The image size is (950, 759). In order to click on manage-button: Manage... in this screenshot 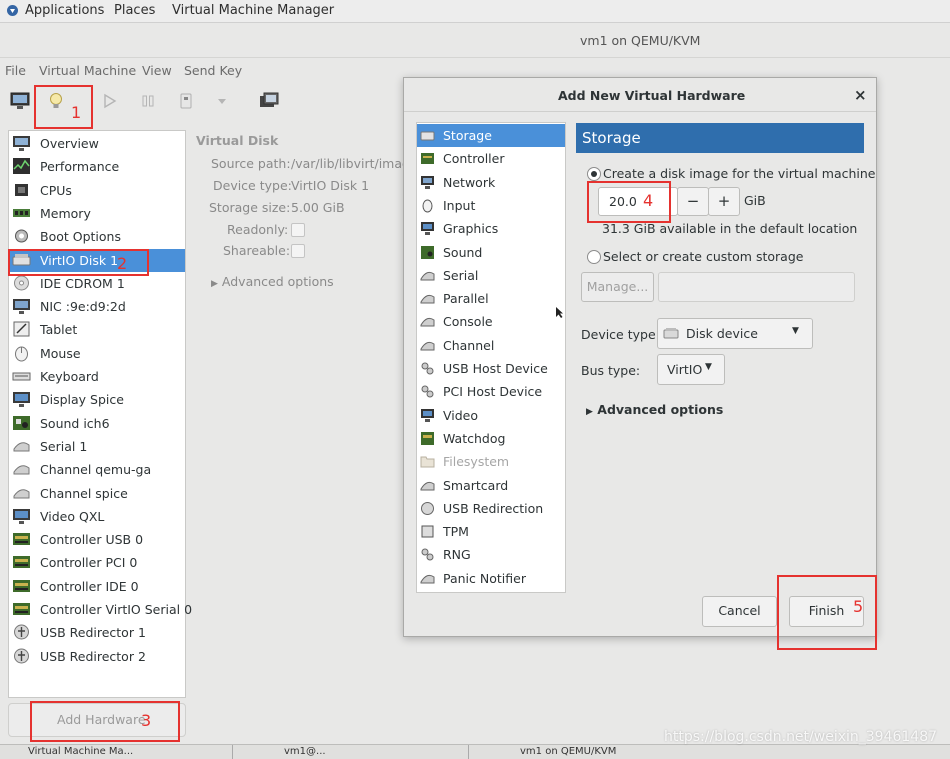, I will do `click(617, 287)`.